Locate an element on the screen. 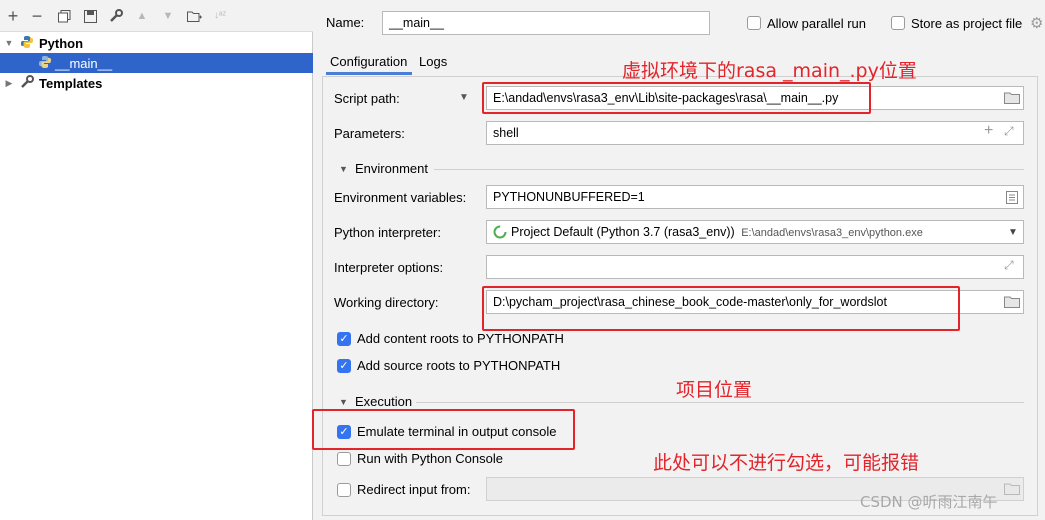 This screenshot has width=1045, height=520. copy-icon is located at coordinates (64, 16).